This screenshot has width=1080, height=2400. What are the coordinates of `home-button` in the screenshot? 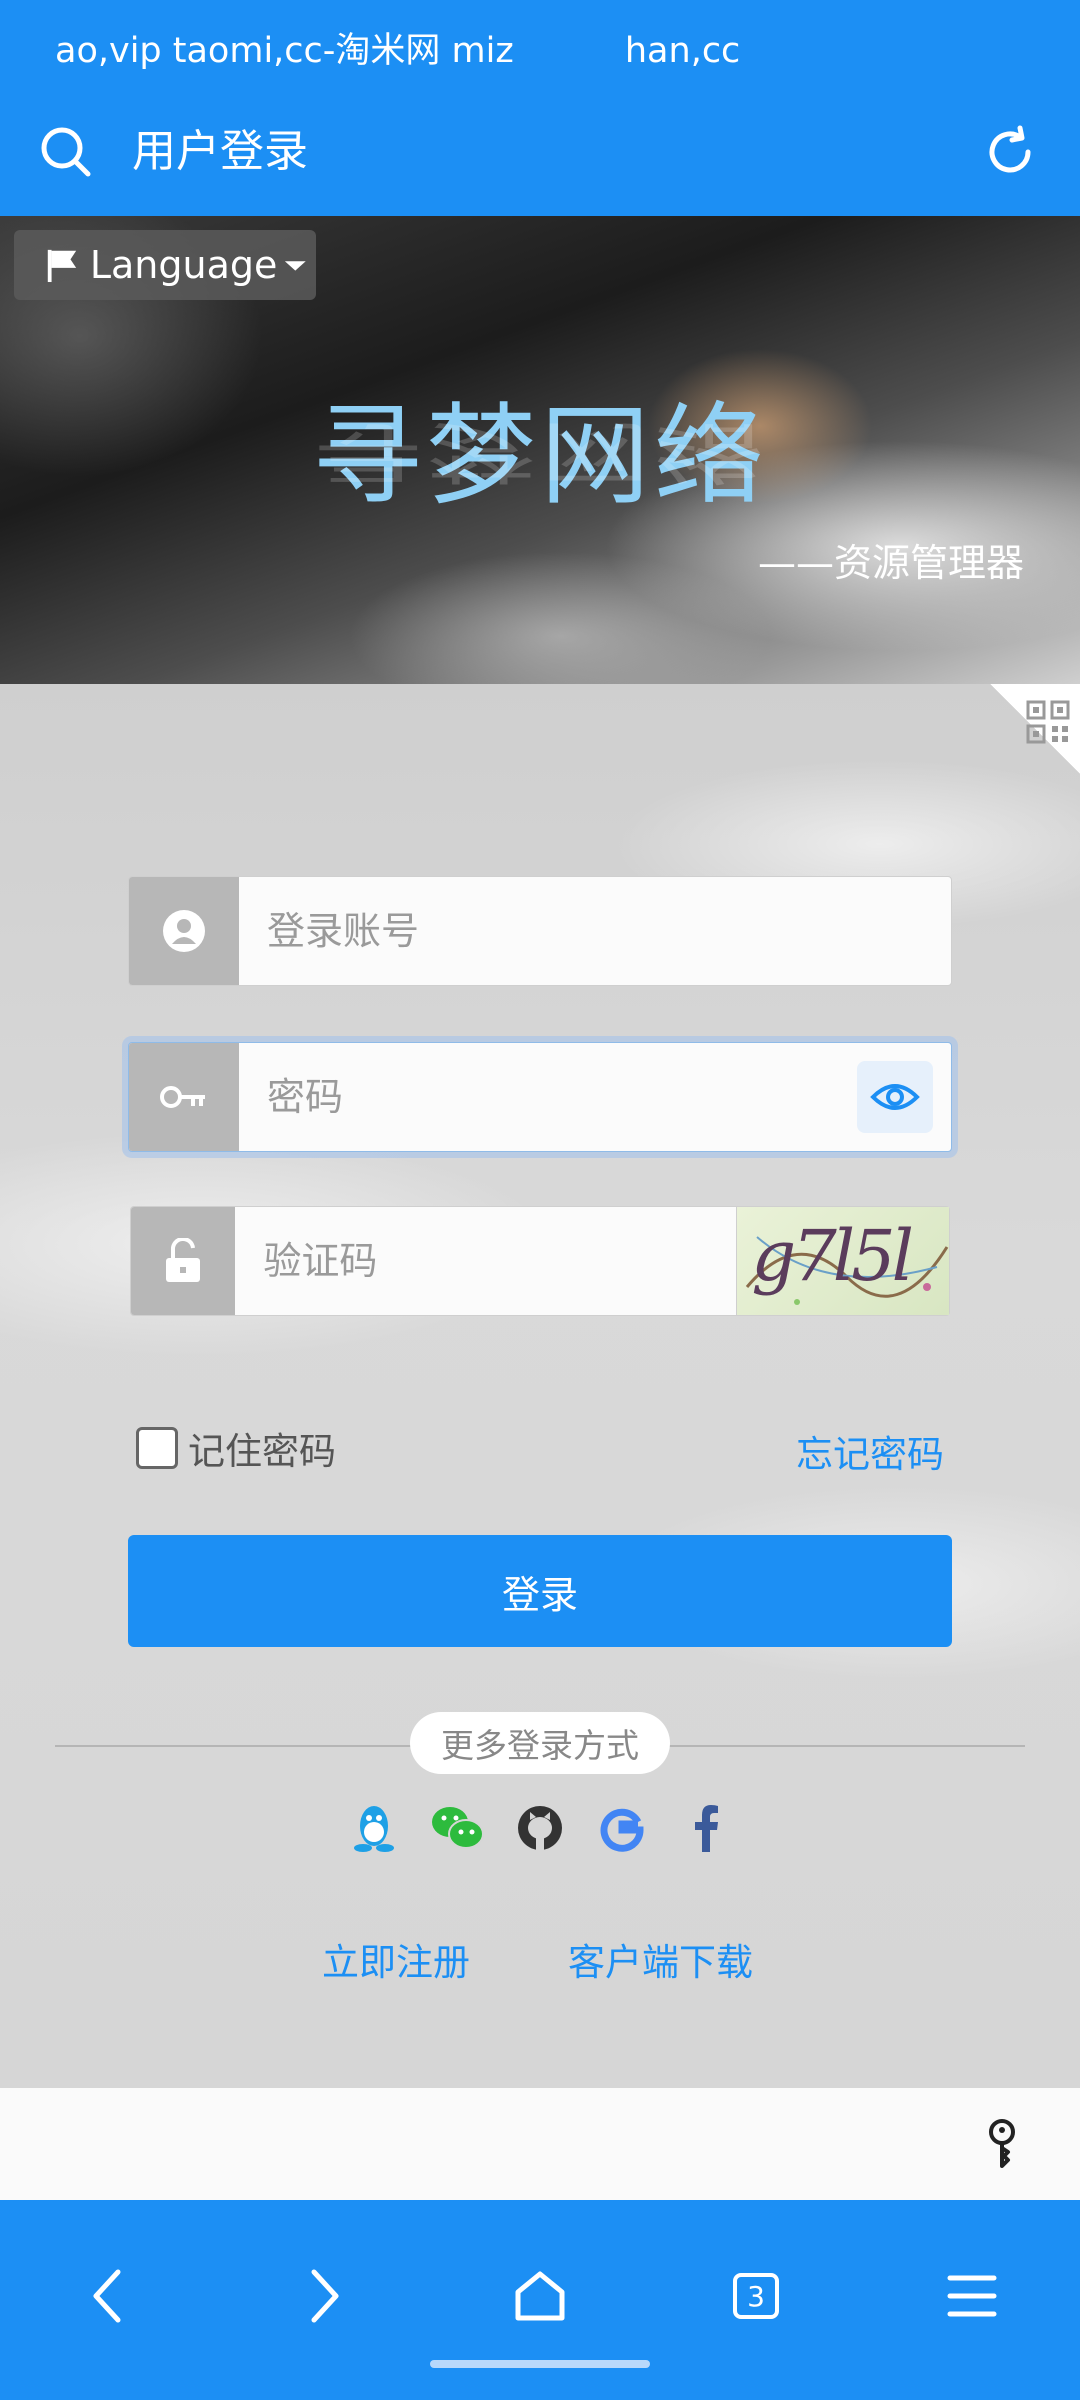 It's located at (540, 2296).